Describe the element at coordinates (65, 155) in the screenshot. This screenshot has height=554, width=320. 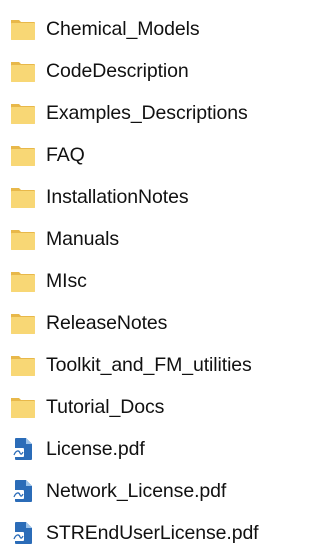
I see `item-label: FAQ` at that location.